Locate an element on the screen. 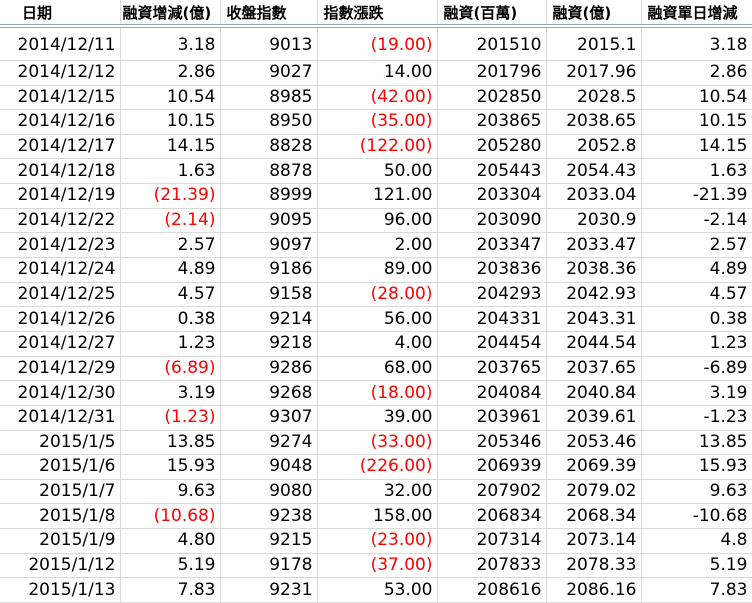 This screenshot has height=603, width=752. close-index-cell: 9214 is located at coordinates (269, 319).